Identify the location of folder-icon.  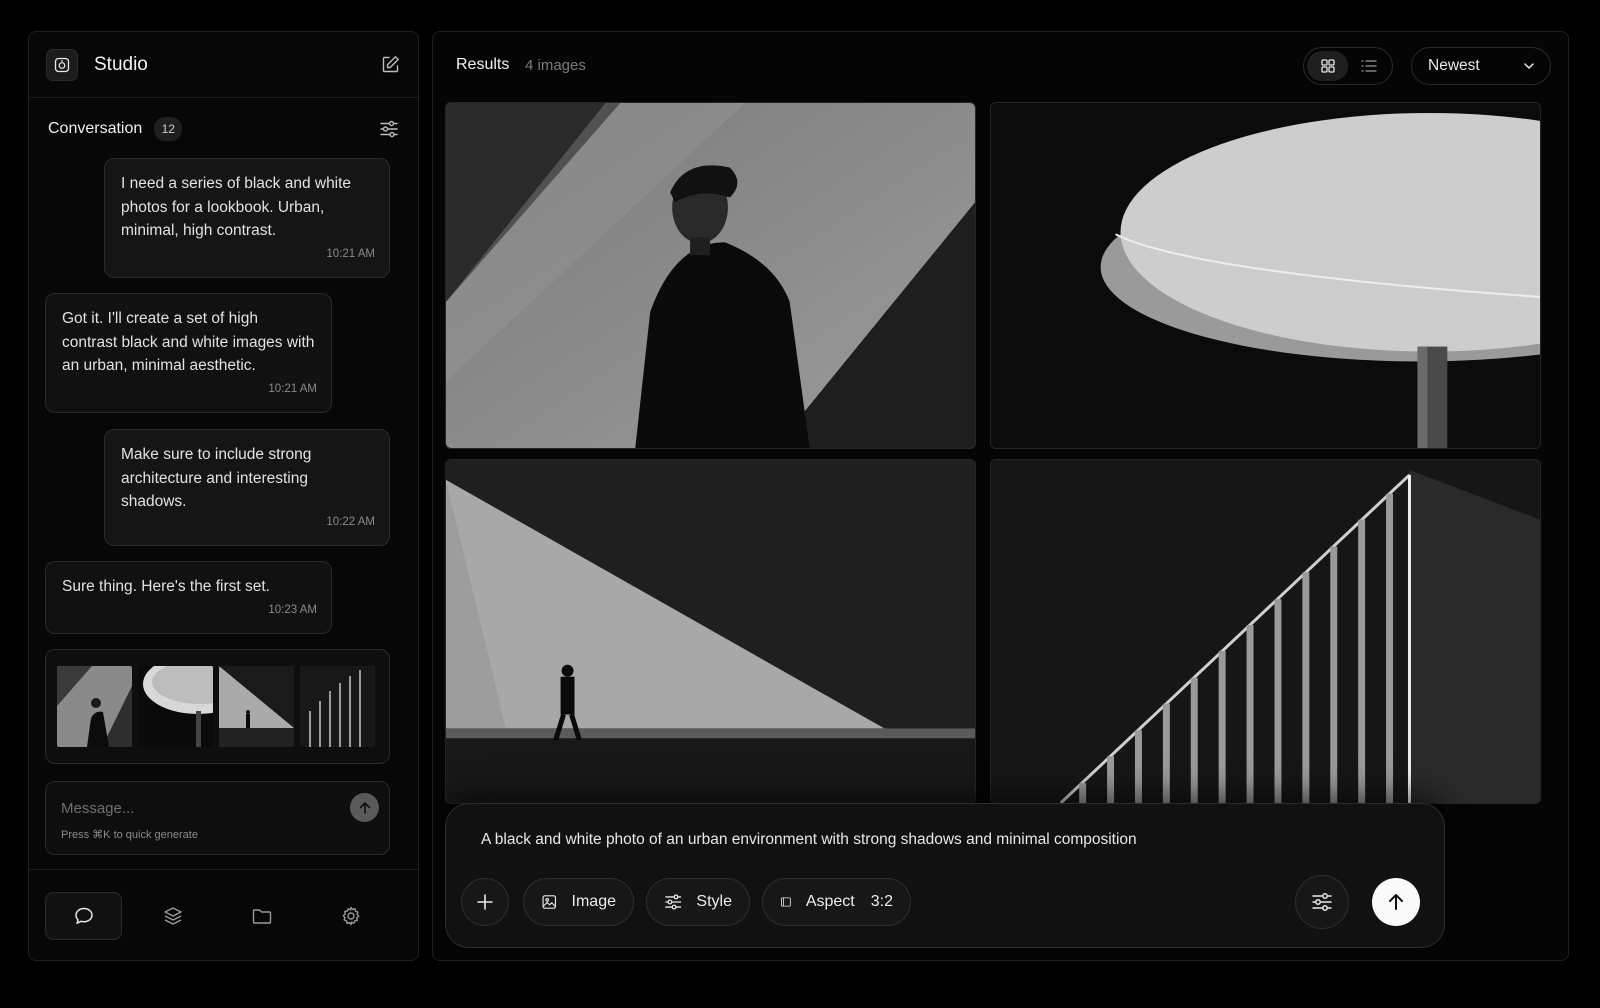
(261, 916).